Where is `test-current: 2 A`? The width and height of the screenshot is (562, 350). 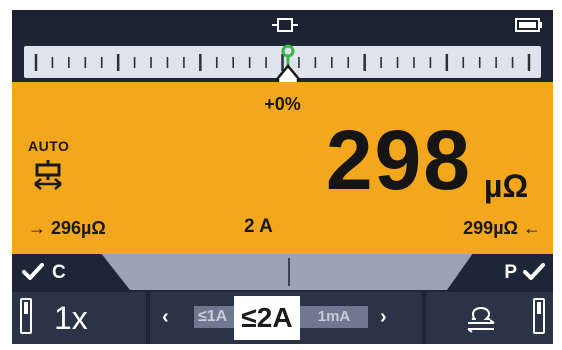 test-current: 2 A is located at coordinates (258, 226).